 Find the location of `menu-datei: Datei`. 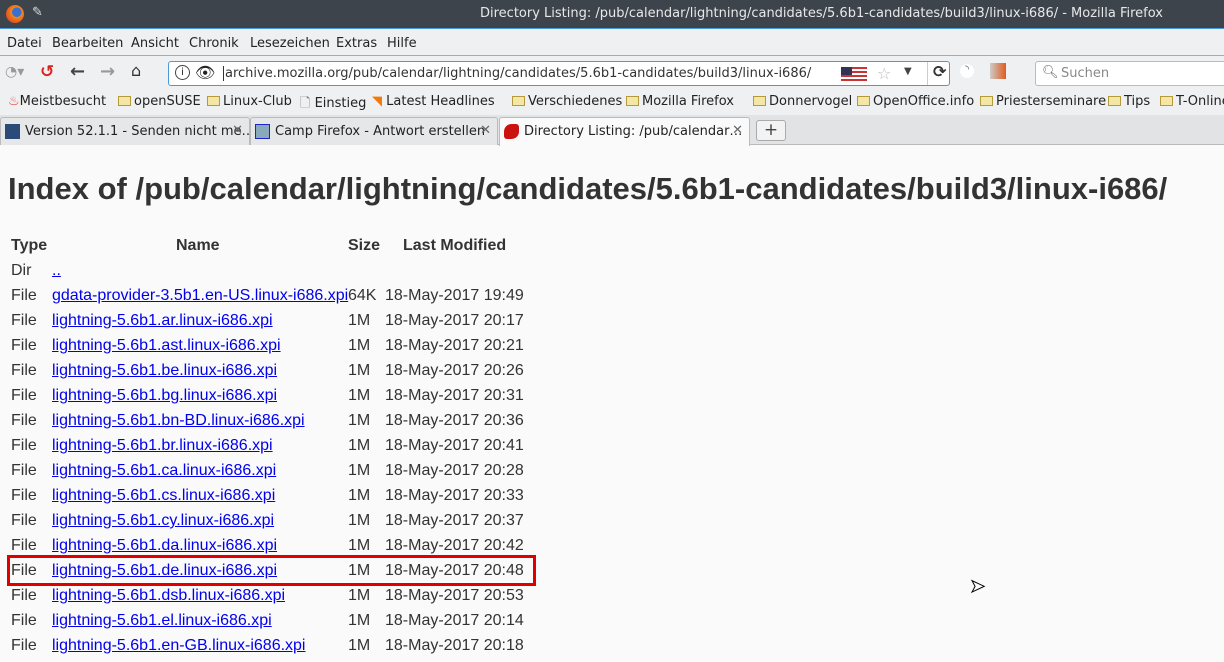

menu-datei: Datei is located at coordinates (24, 43).